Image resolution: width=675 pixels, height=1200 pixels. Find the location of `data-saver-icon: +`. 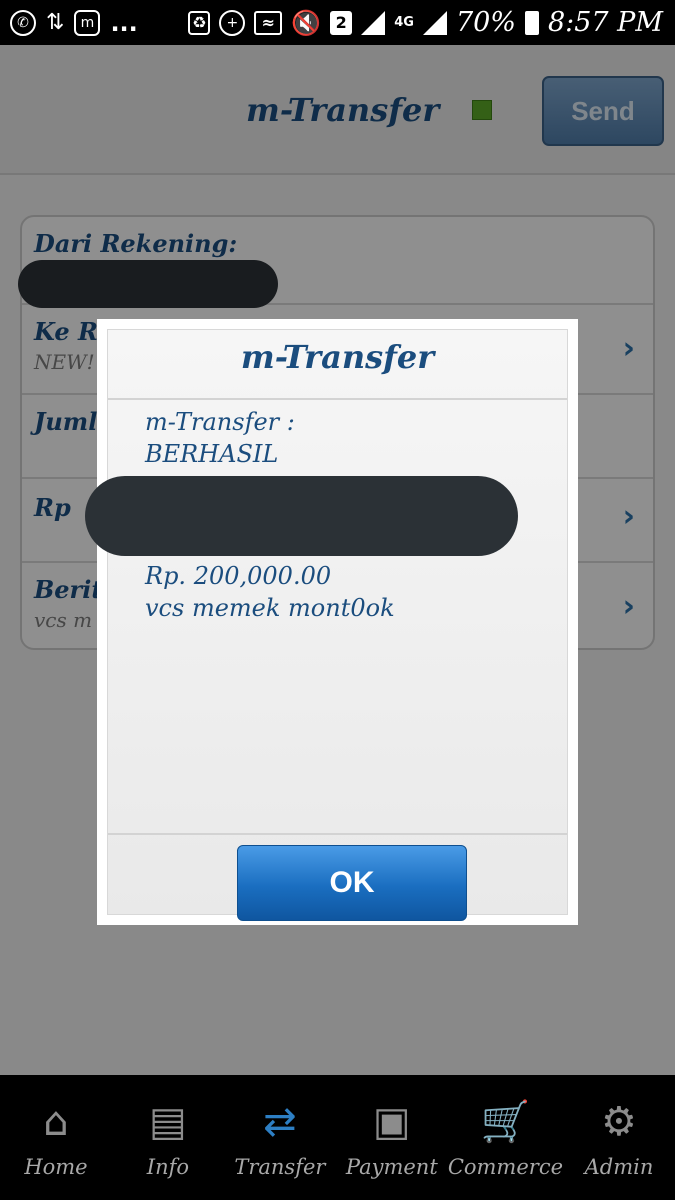

data-saver-icon: + is located at coordinates (232, 22).